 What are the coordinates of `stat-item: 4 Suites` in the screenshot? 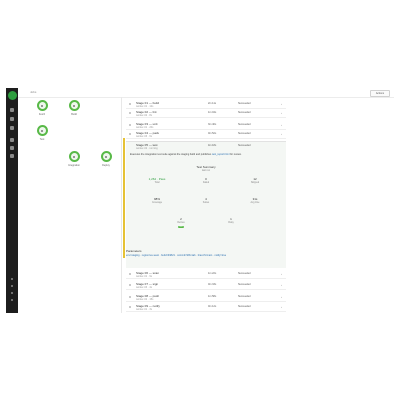 It's located at (206, 200).